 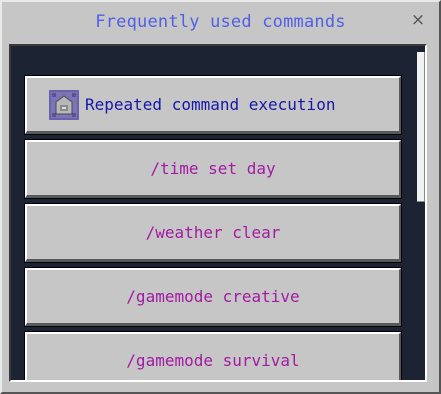 I want to click on gamemode-survival-button: /gamemode survival, so click(x=213, y=355).